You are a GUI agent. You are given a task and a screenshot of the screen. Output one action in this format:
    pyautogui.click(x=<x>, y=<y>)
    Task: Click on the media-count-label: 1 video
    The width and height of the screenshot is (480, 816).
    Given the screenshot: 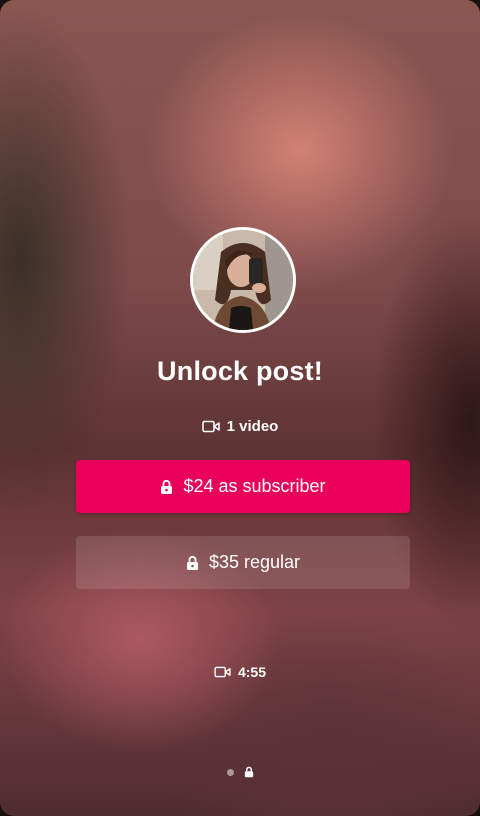 What is the action you would take?
    pyautogui.click(x=252, y=426)
    